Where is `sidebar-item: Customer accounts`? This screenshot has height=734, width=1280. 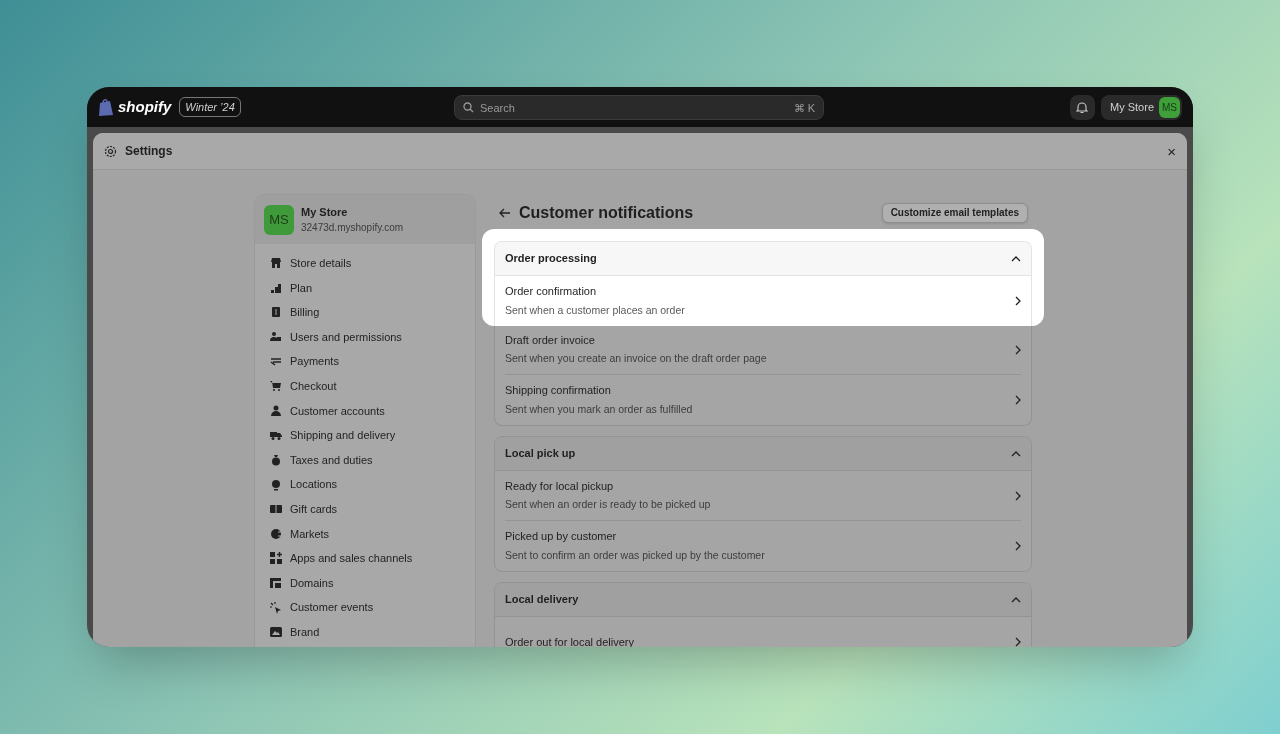 sidebar-item: Customer accounts is located at coordinates (365, 411).